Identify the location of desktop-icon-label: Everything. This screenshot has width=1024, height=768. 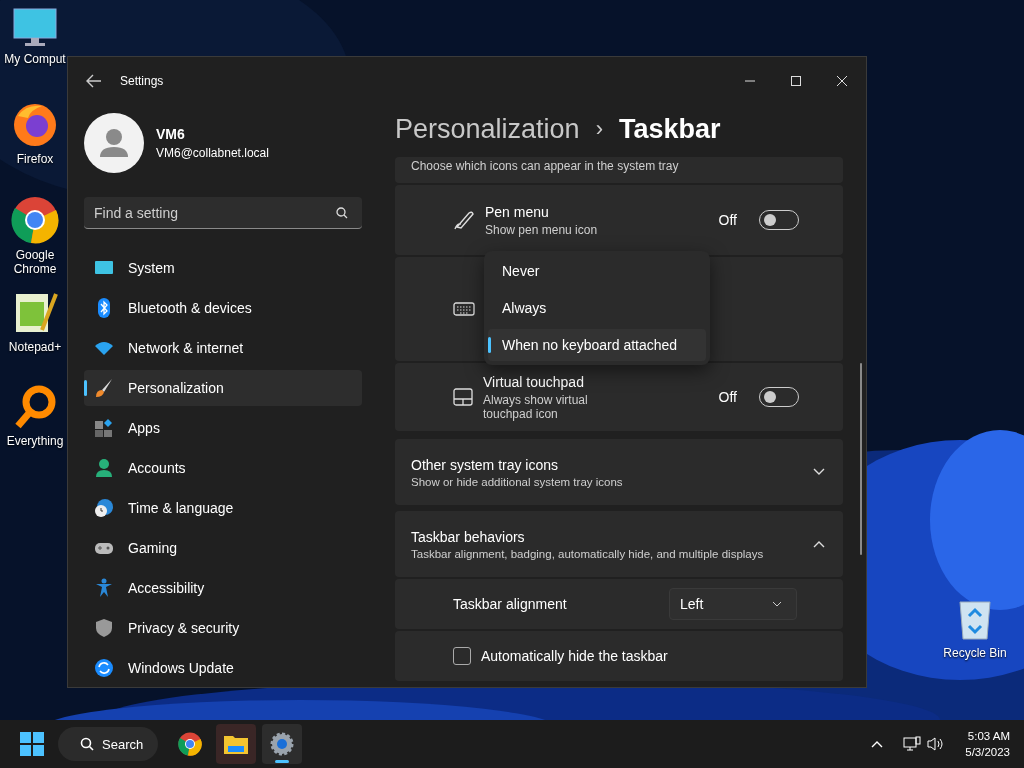
(35, 441).